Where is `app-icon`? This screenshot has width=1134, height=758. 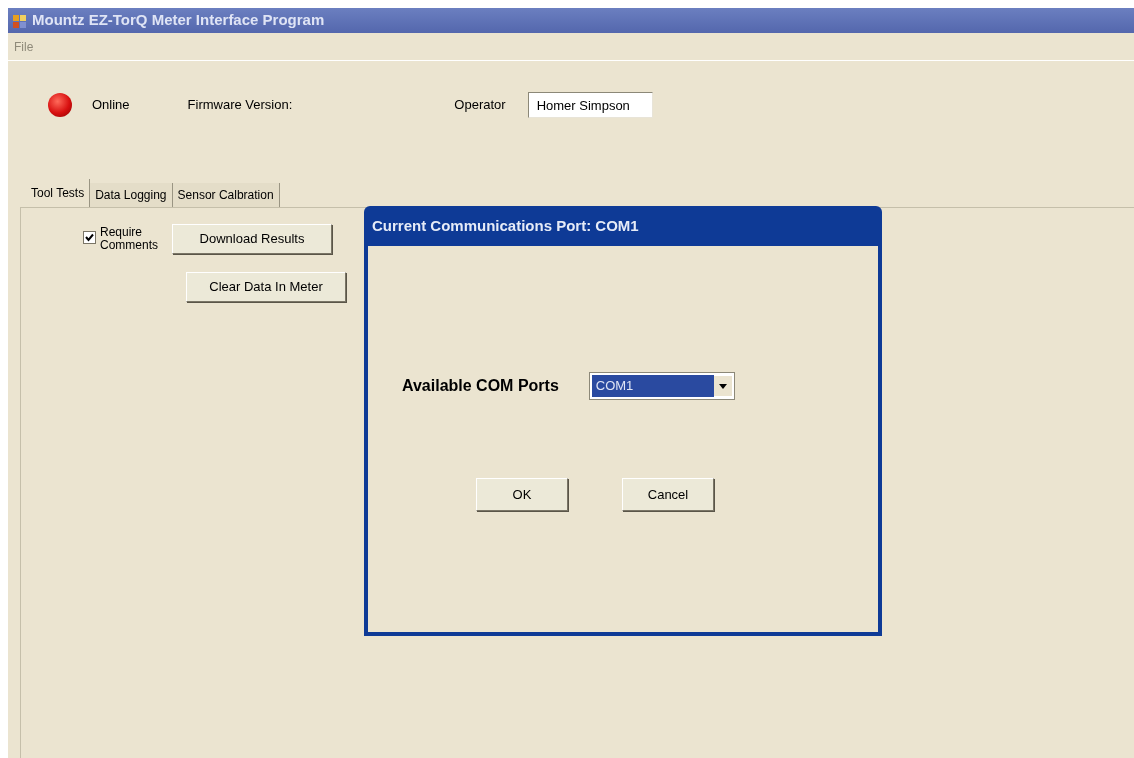 app-icon is located at coordinates (20, 20).